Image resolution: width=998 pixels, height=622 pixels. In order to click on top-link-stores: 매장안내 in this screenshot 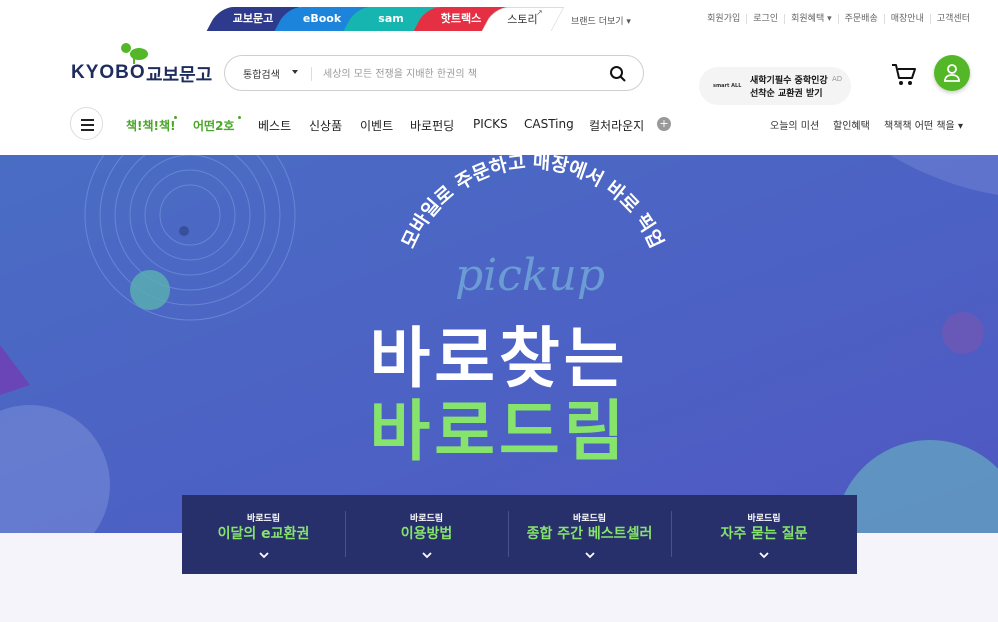, I will do `click(908, 19)`.